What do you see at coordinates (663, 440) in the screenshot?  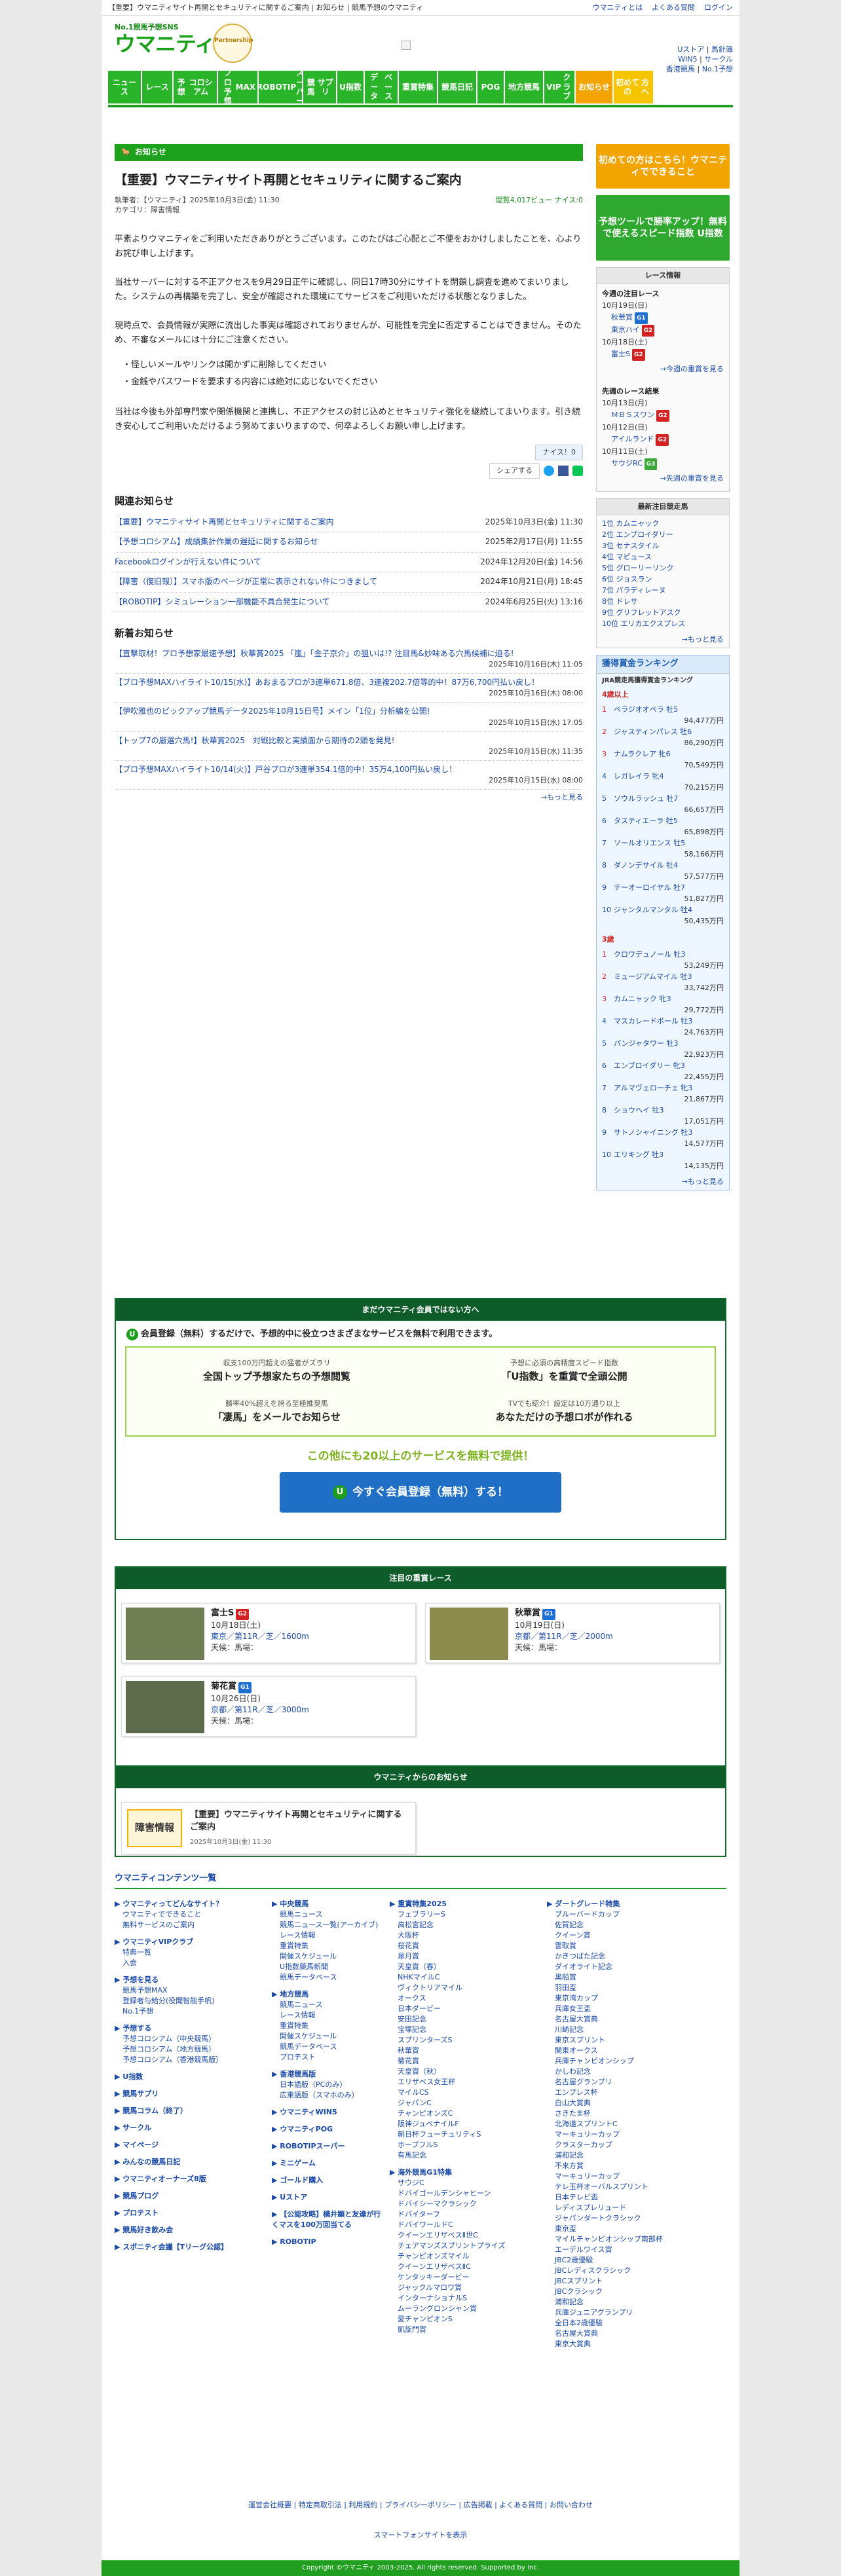 I see `race-item: アイルランド G2` at bounding box center [663, 440].